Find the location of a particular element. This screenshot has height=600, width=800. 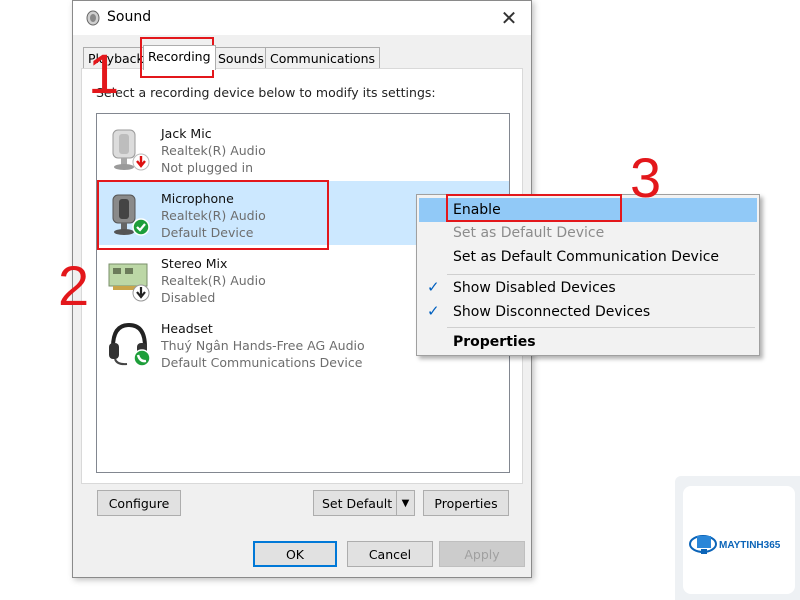

device-item-jack-mic: Jack Mic Realtek(R) Audio Not plugged in is located at coordinates (303, 148).